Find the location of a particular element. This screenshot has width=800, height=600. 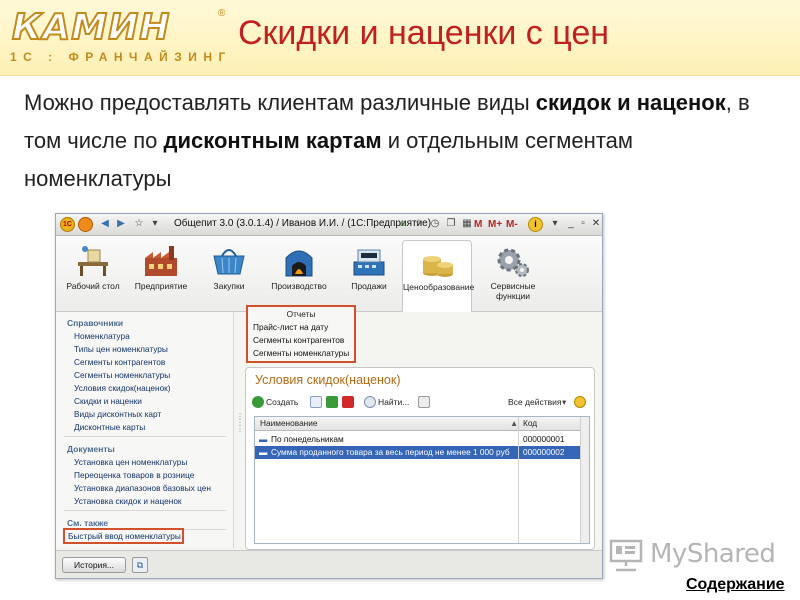

forward-arrow-icon: ▶ is located at coordinates (121, 224).